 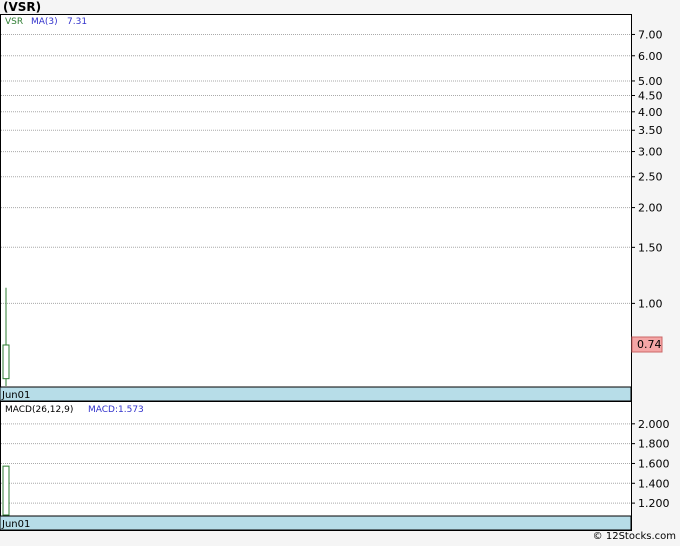 I want to click on macd-legend-name: MACD(26,12,9), so click(x=39, y=410).